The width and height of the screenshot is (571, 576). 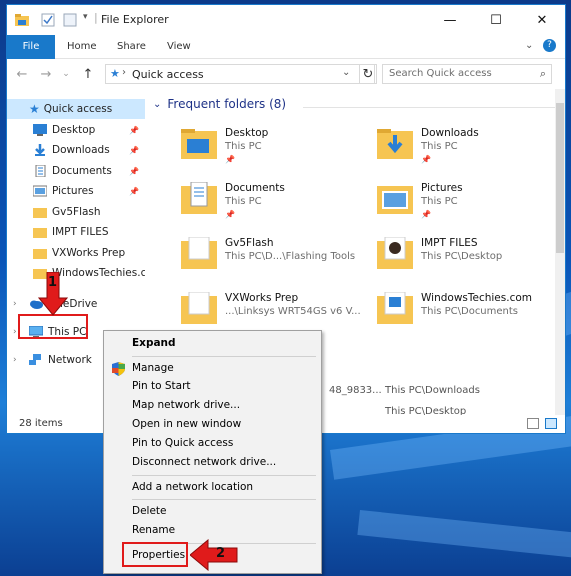 I want to click on recent-file-location: This PC\Downloads, so click(x=432, y=390).